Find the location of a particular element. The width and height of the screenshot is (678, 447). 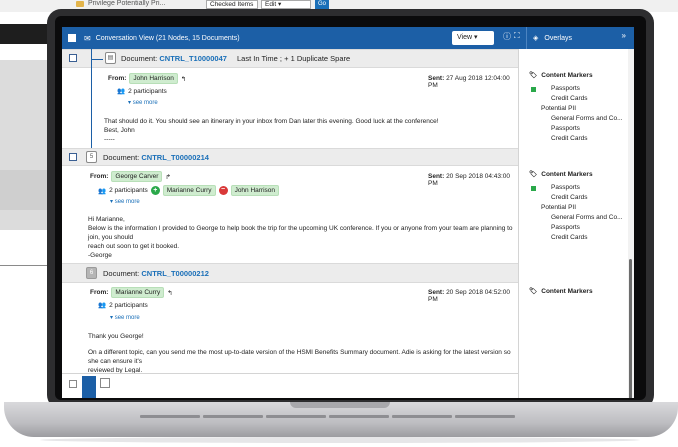

checked-items-value: Checked Items is located at coordinates (232, 4).